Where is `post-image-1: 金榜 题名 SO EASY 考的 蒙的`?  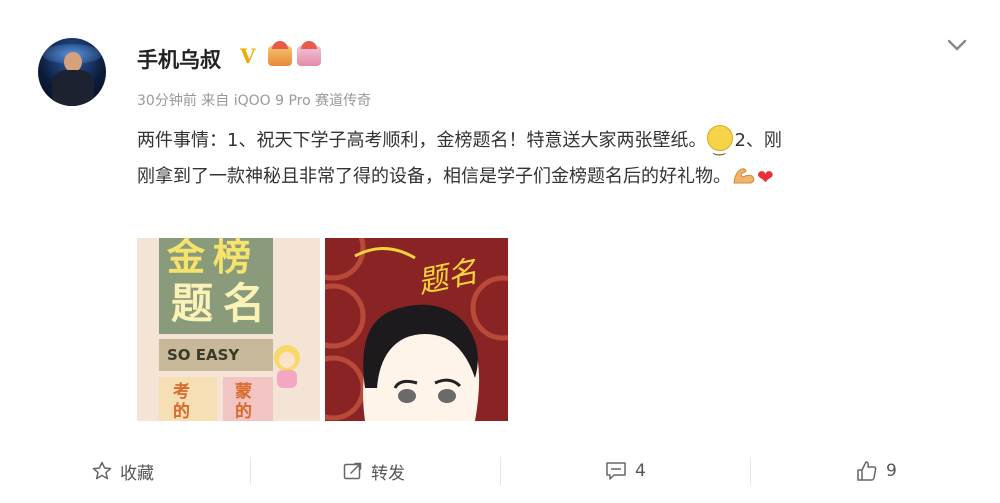
post-image-1: 金榜 题名 SO EASY 考的 蒙的 is located at coordinates (228, 329).